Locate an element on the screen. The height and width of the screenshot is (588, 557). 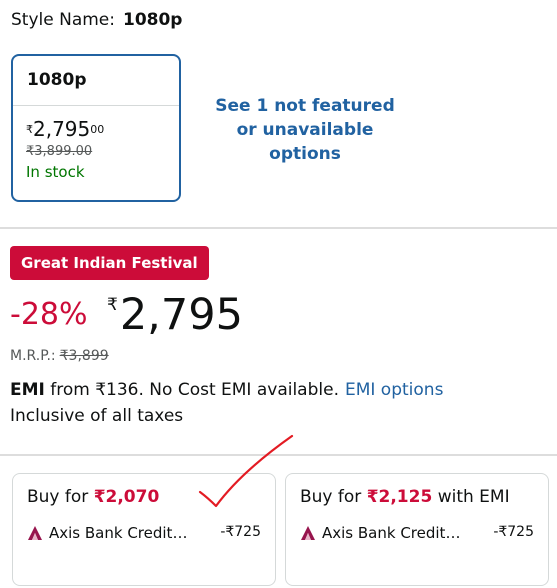
see-more-line-2: or unavailable is located at coordinates (305, 130).